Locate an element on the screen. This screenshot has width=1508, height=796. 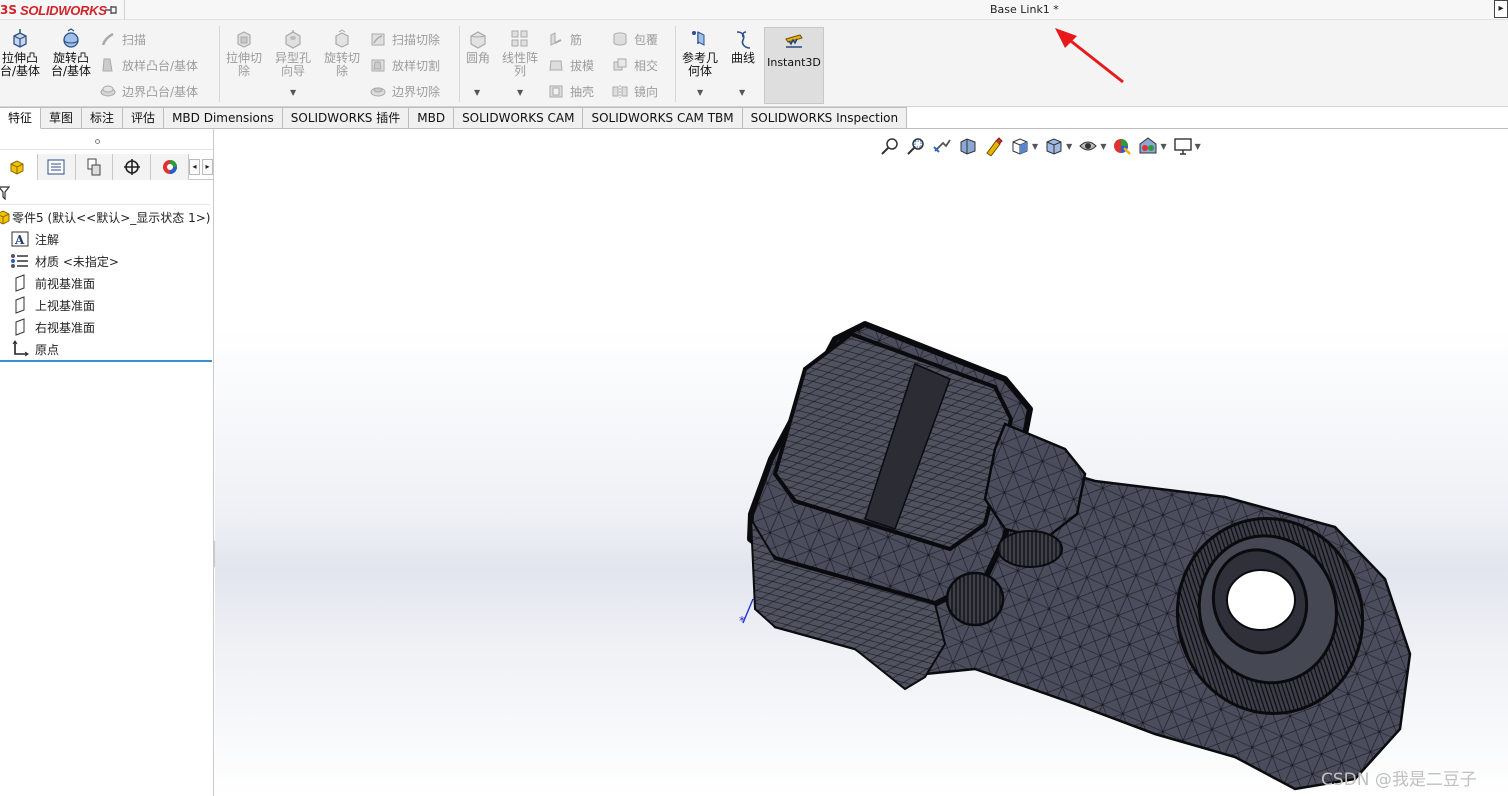
lofted-cut-label: 放样切割 is located at coordinates (416, 65).